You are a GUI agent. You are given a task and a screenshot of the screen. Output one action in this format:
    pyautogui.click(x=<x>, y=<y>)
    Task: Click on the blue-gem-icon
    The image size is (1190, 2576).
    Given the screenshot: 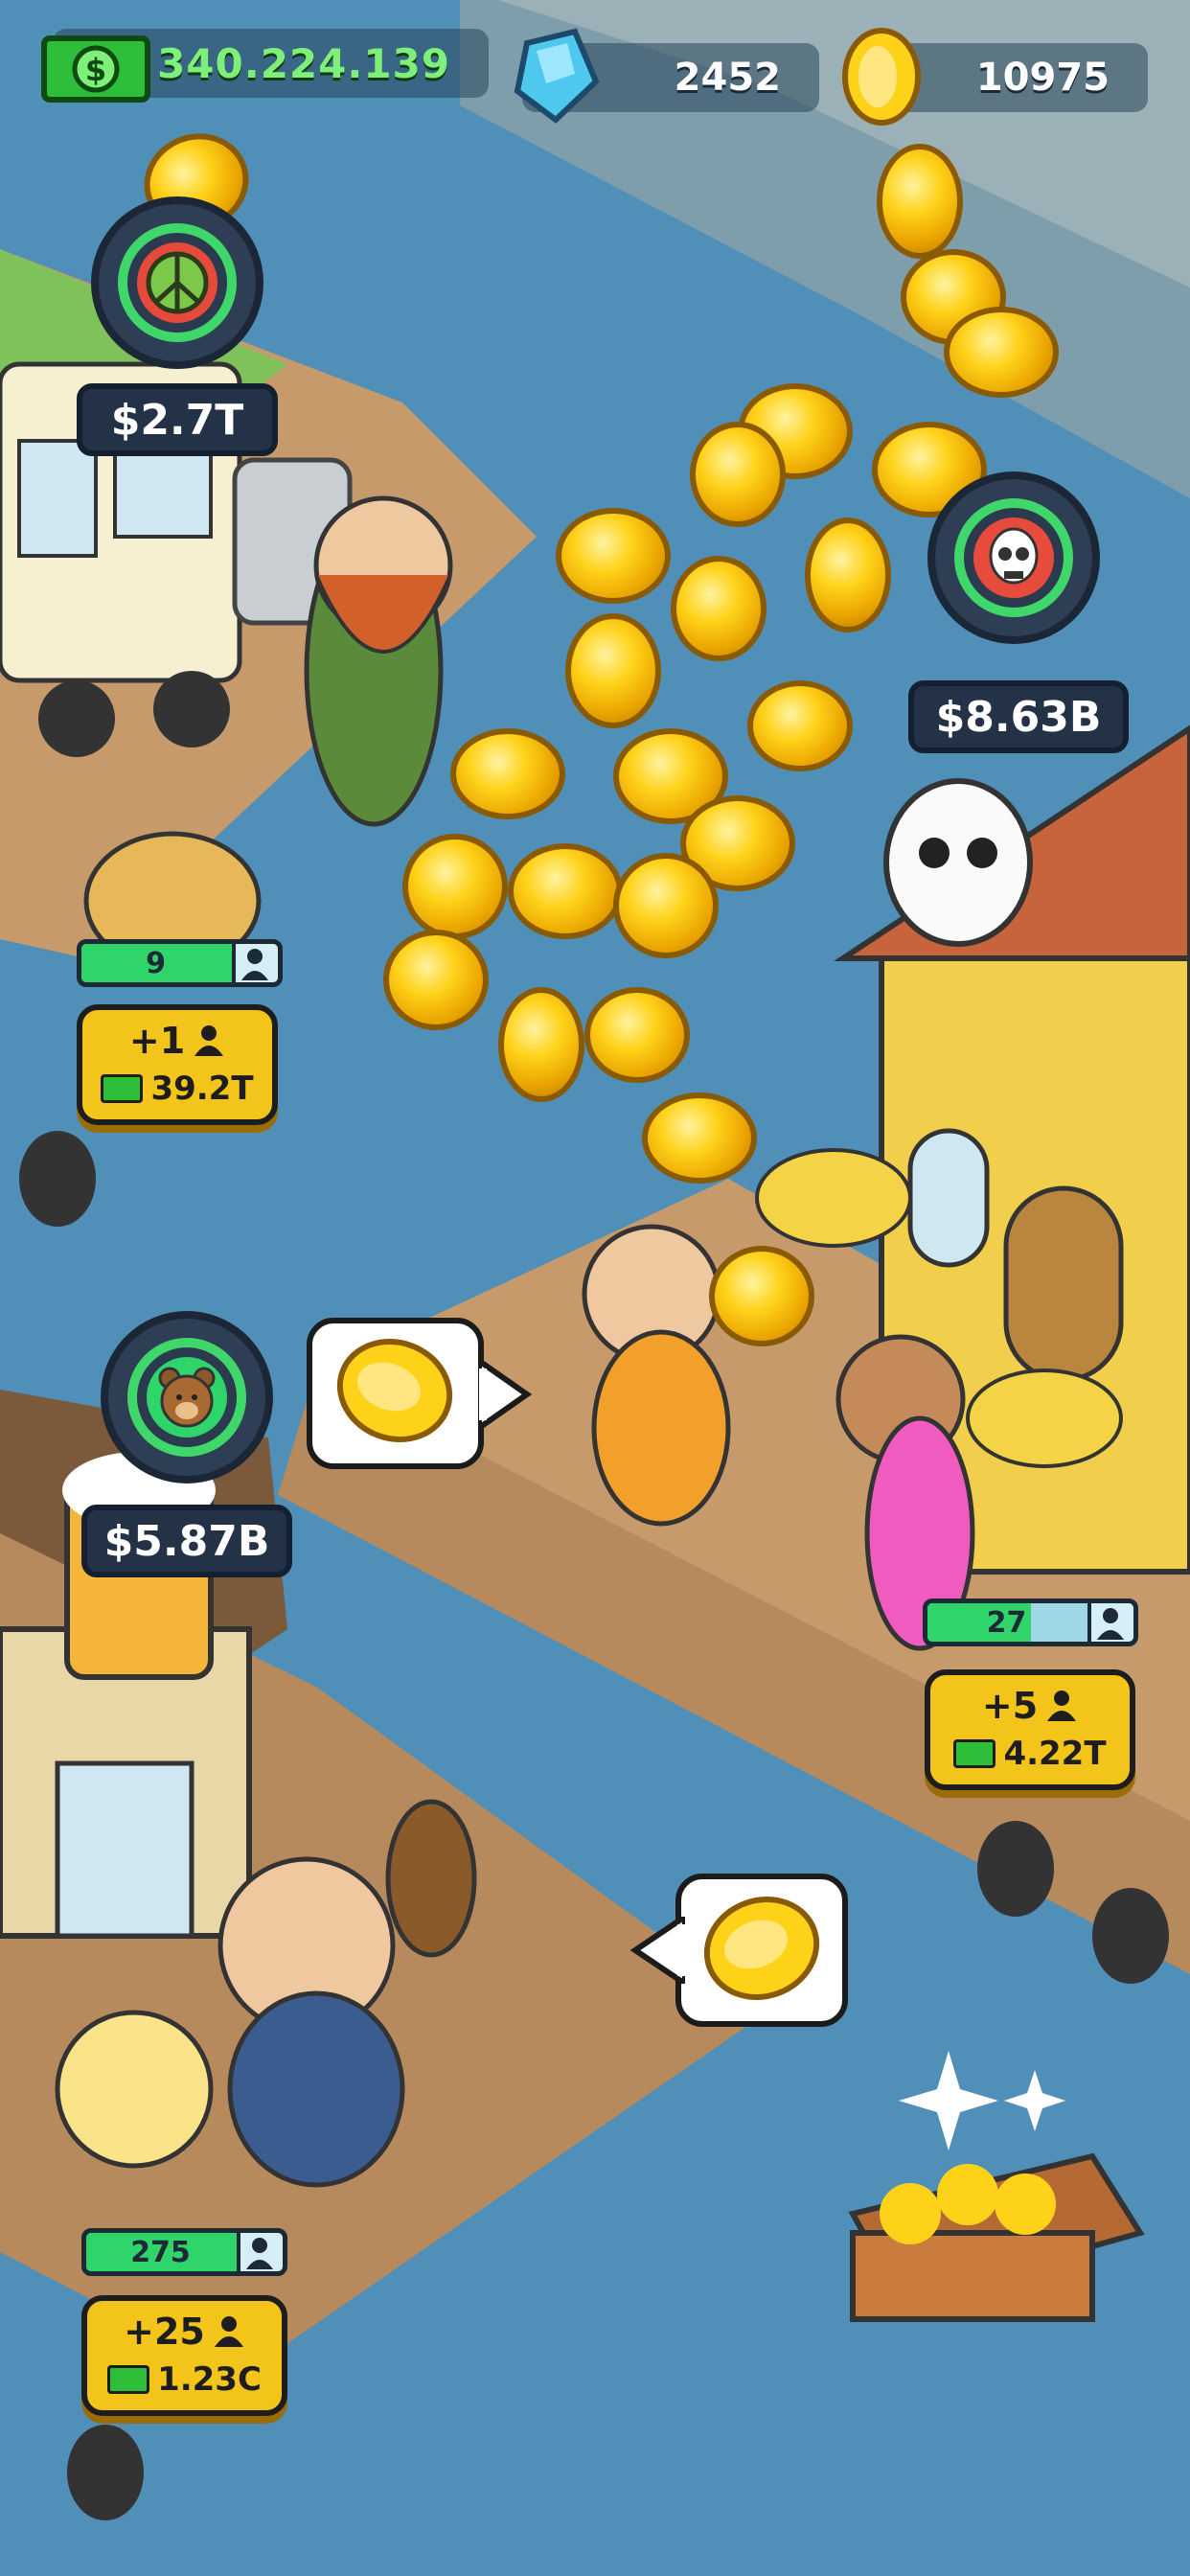 What is the action you would take?
    pyautogui.click(x=556, y=76)
    